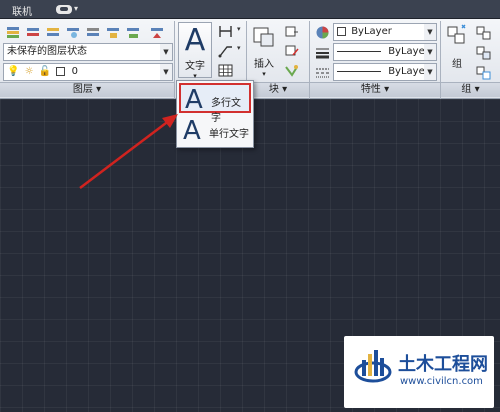 This screenshot has height=412, width=500. I want to click on insert-block-label: 插入, so click(264, 64).